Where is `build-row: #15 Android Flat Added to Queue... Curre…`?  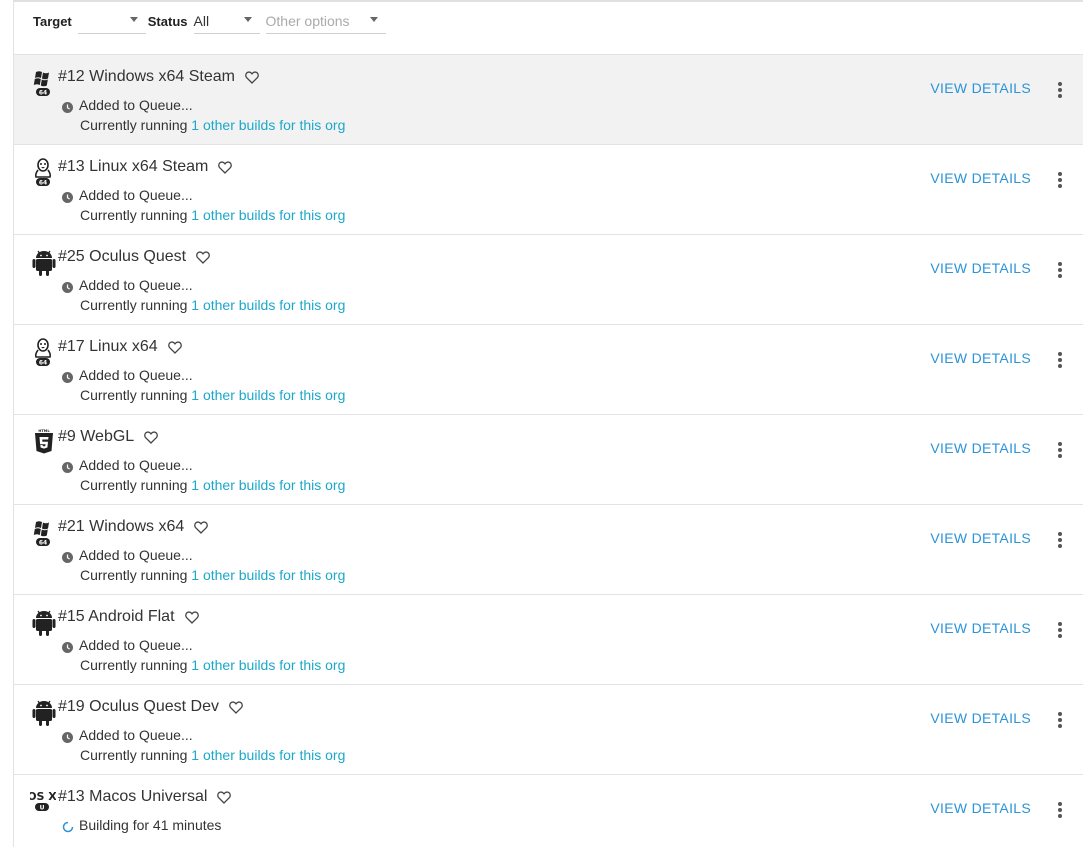
build-row: #15 Android Flat Added to Queue... Curre… is located at coordinates (548, 640).